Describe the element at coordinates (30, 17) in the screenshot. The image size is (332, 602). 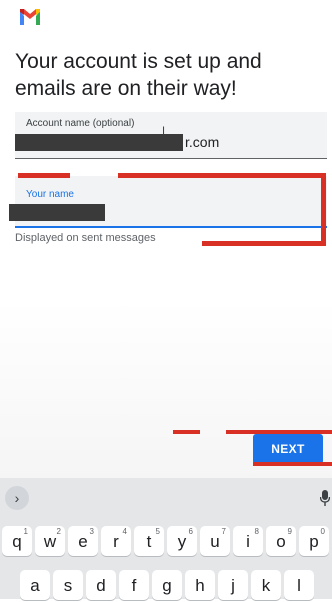
I see `gmail-logo-icon` at that location.